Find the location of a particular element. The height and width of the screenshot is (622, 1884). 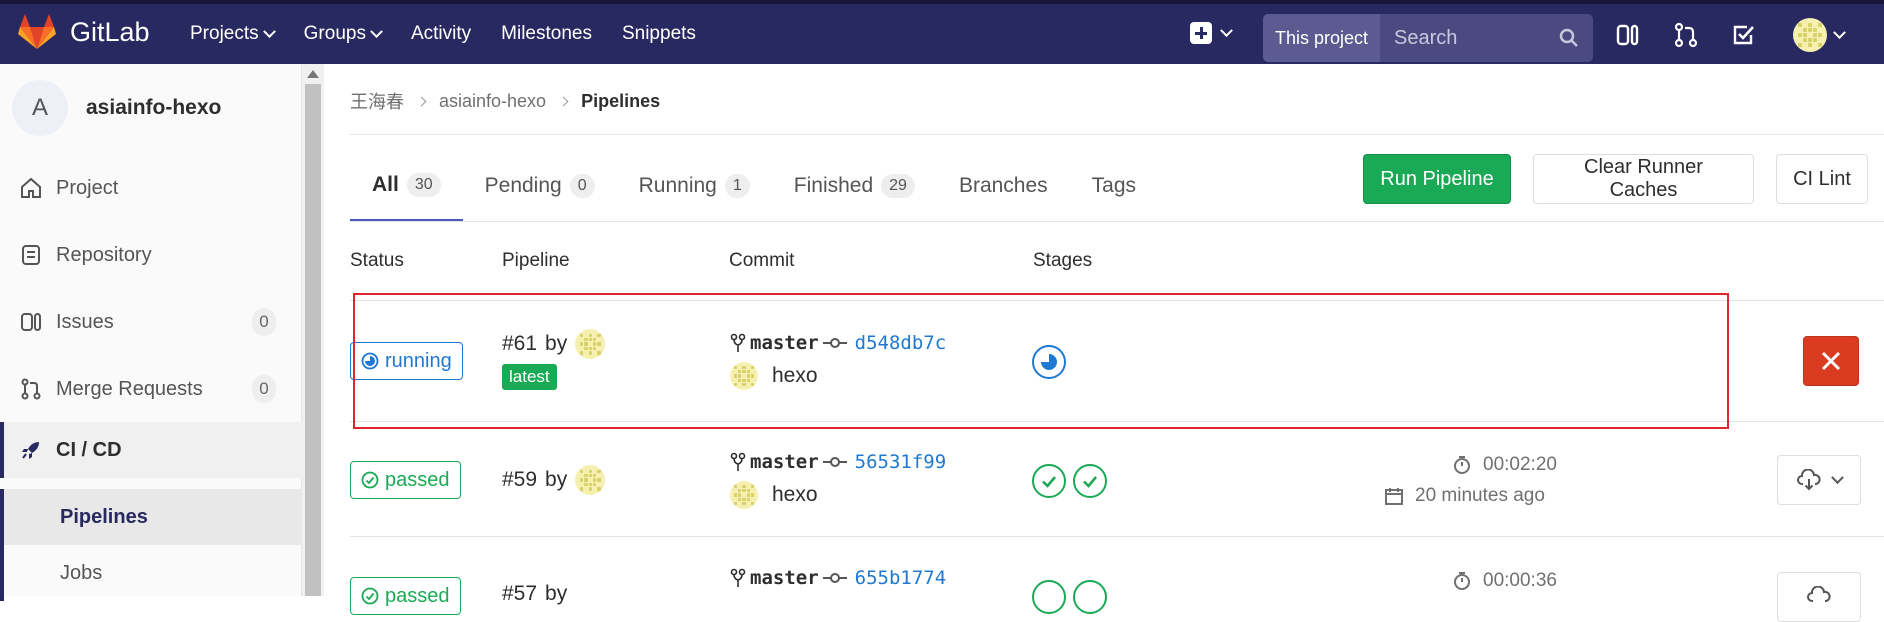

commit-message: hexo is located at coordinates (774, 376).